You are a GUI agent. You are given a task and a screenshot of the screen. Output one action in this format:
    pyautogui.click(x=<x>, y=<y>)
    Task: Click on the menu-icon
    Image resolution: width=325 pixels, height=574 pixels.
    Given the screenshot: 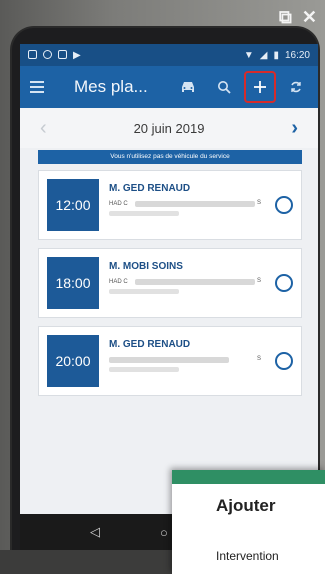 What is the action you would take?
    pyautogui.click(x=45, y=87)
    